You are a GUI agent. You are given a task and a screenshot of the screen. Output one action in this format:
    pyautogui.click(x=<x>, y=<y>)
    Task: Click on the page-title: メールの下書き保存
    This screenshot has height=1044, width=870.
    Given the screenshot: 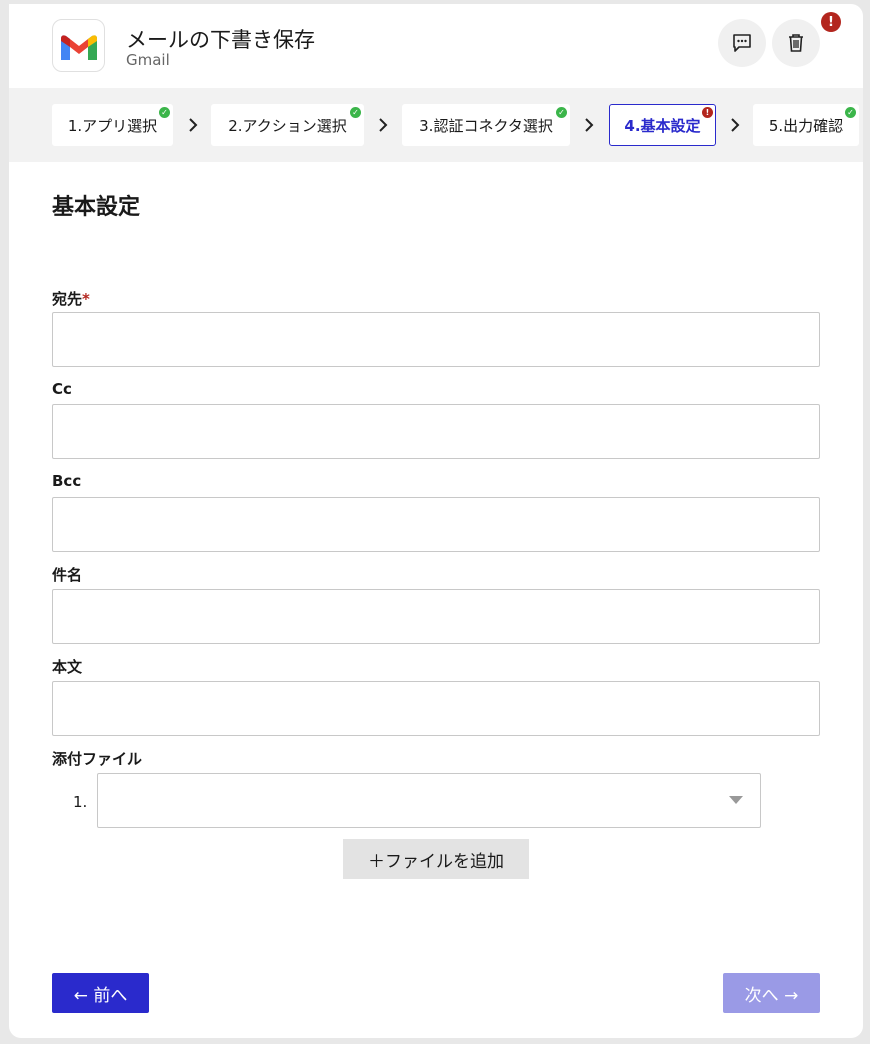 What is the action you would take?
    pyautogui.click(x=220, y=40)
    